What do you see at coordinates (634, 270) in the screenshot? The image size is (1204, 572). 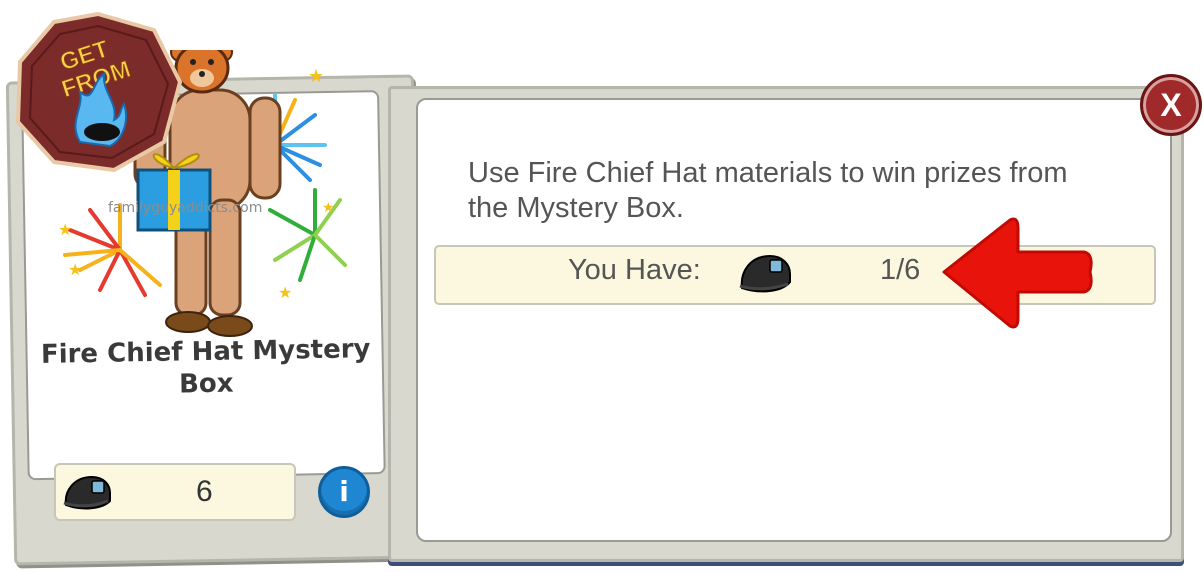 I see `you-have-label: You Have:` at bounding box center [634, 270].